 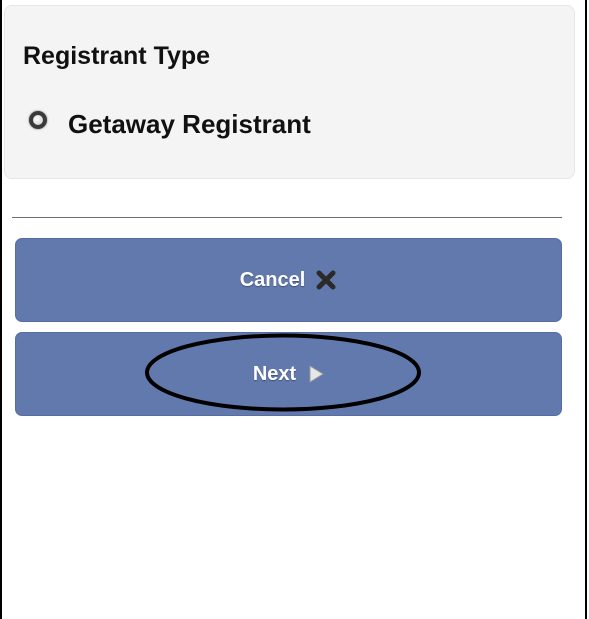 What do you see at coordinates (117, 56) in the screenshot?
I see `panel-title: Registrant Type` at bounding box center [117, 56].